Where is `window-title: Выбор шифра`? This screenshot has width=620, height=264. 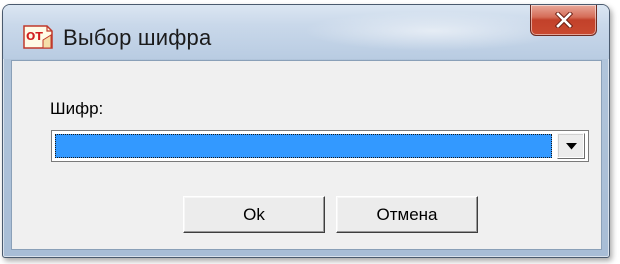 window-title: Выбор шифра is located at coordinates (137, 37).